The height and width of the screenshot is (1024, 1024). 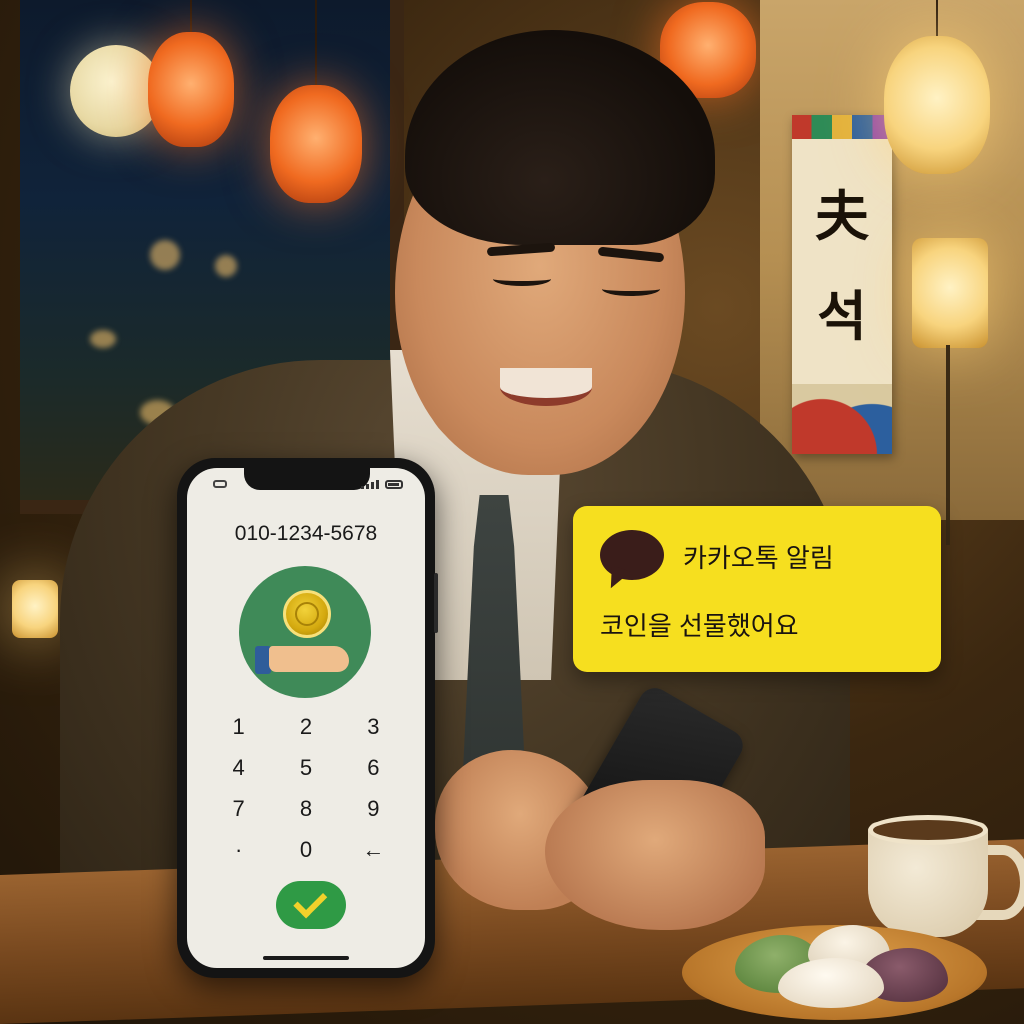 What do you see at coordinates (309, 659) in the screenshot?
I see `open-hand-icon` at bounding box center [309, 659].